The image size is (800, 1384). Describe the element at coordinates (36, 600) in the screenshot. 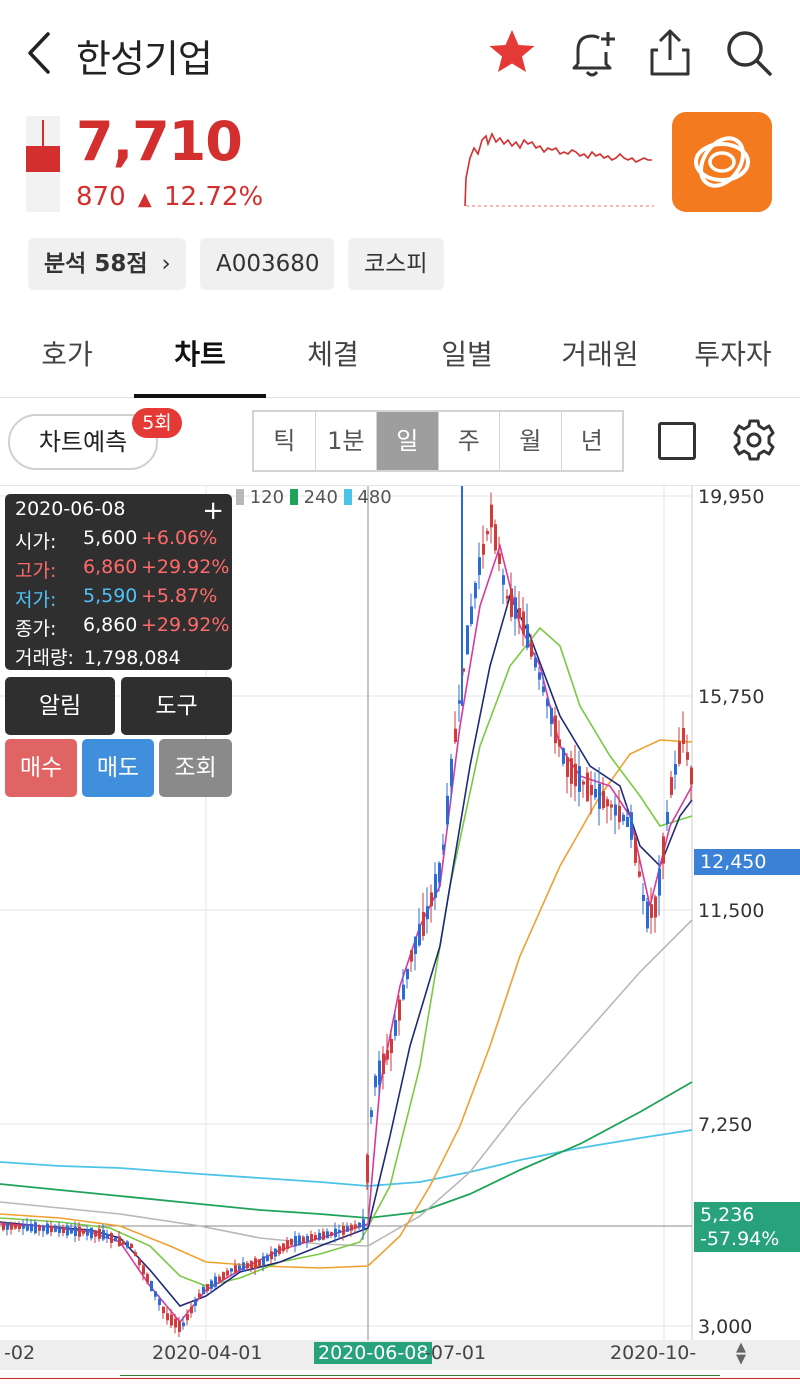

I see `low-label: 저가:` at that location.